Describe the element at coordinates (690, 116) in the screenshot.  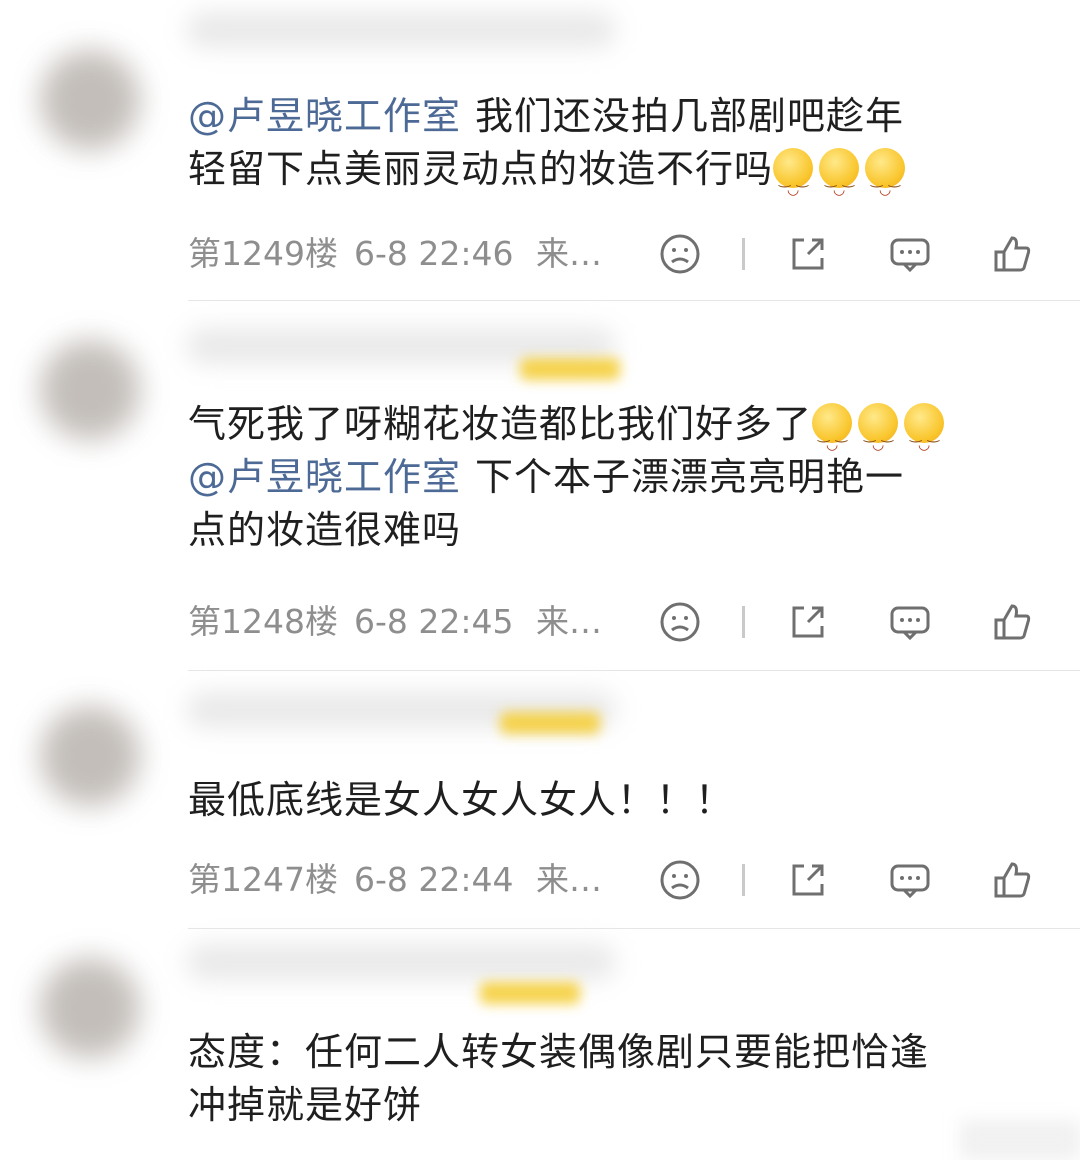
I see `comment-text-line: 我们还没拍几部剧吧趁年` at that location.